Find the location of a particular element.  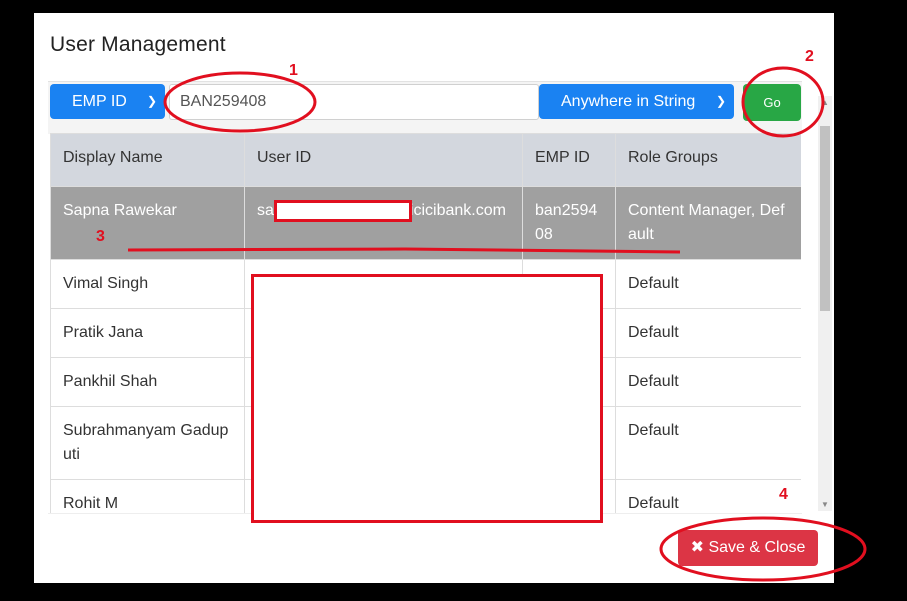

annotation-circle-save is located at coordinates (763, 549).